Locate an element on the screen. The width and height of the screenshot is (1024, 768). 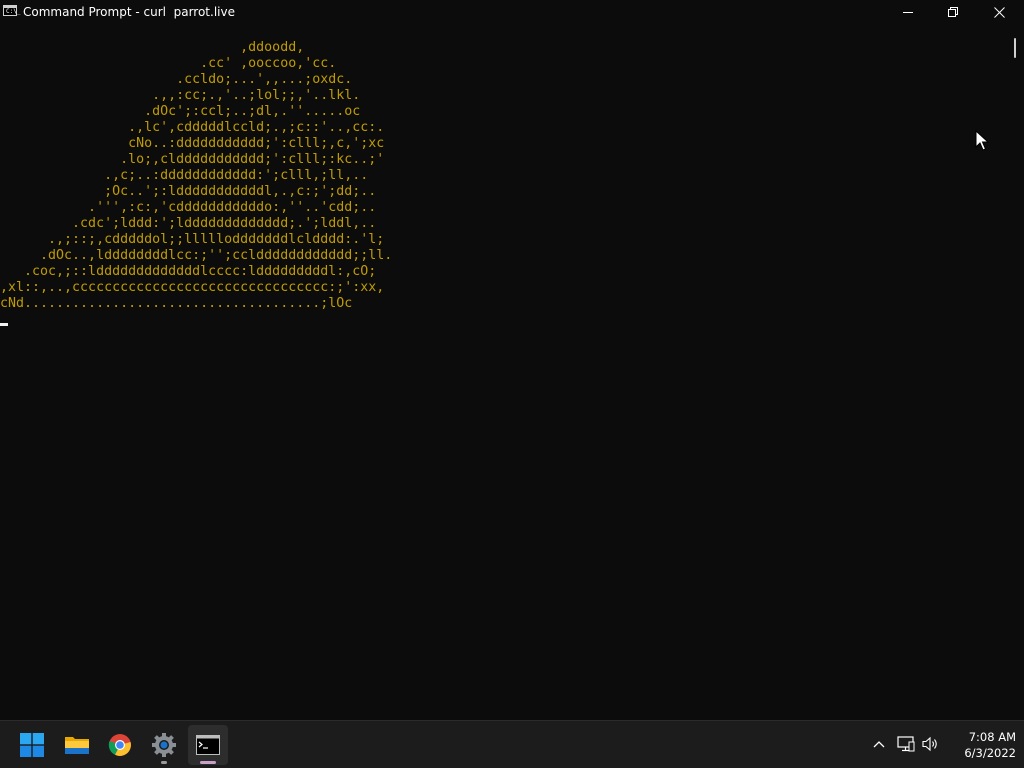
command-prompt-button is located at coordinates (208, 745).